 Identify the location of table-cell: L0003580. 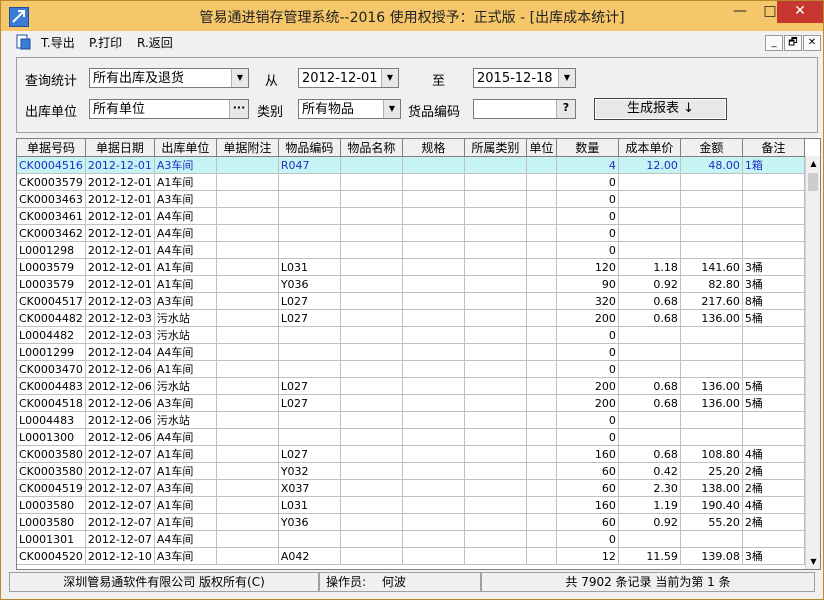
(51, 505).